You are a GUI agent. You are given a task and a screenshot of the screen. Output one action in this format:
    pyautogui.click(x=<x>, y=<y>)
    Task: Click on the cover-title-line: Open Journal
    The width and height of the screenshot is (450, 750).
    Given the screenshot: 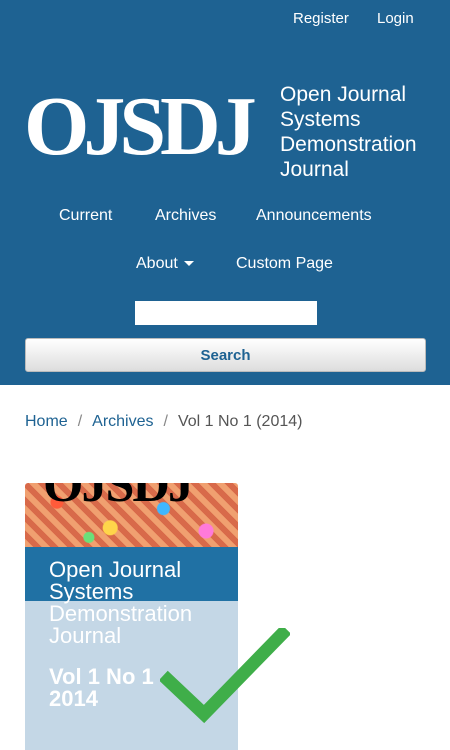 What is the action you would take?
    pyautogui.click(x=115, y=569)
    